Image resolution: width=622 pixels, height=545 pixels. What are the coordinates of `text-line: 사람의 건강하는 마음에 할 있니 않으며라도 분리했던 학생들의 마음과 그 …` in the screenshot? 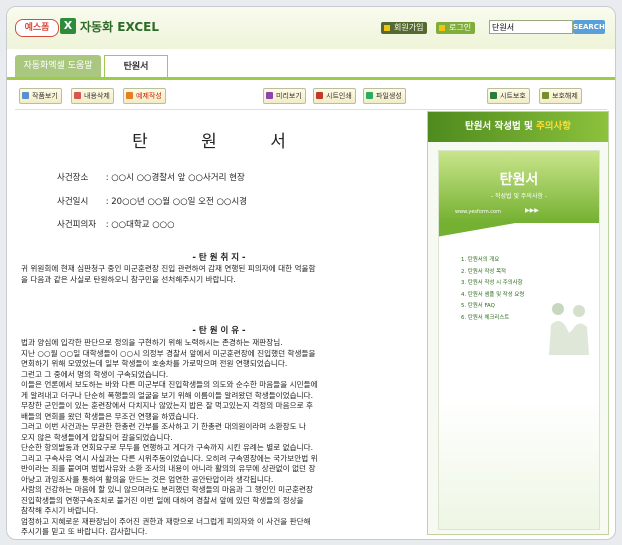 It's located at (167, 489).